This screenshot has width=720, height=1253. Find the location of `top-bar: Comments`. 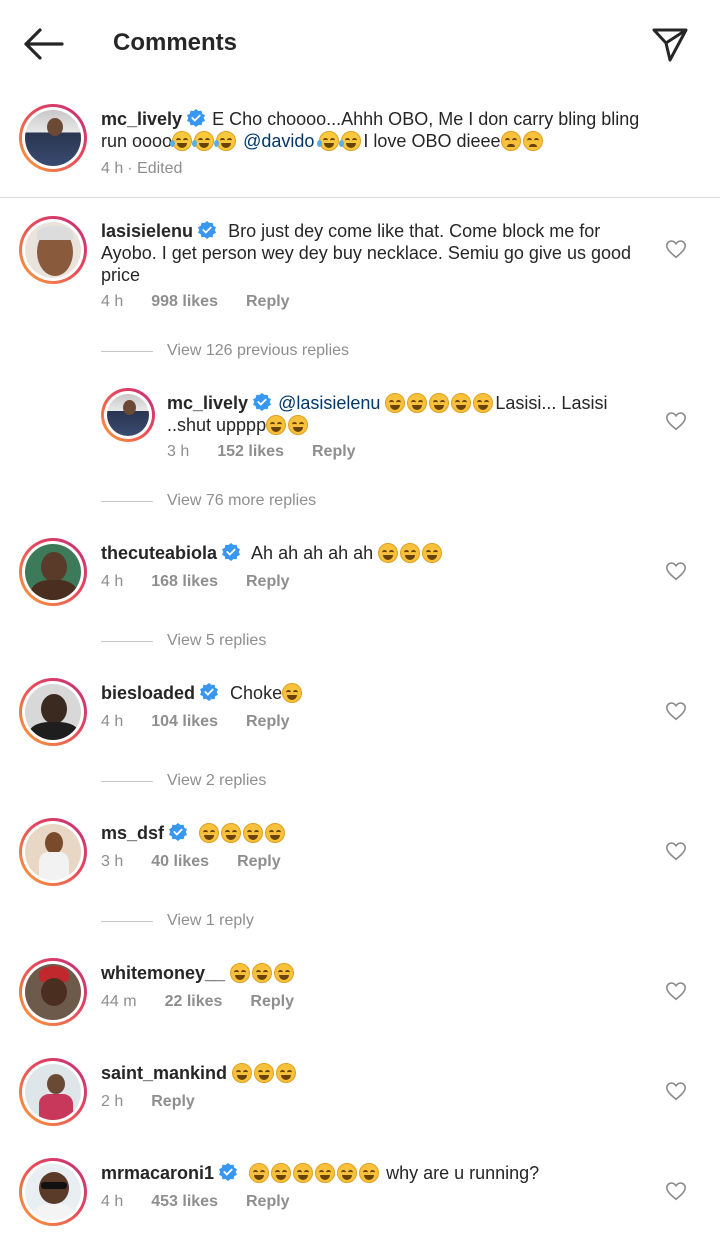

top-bar: Comments is located at coordinates (360, 44).